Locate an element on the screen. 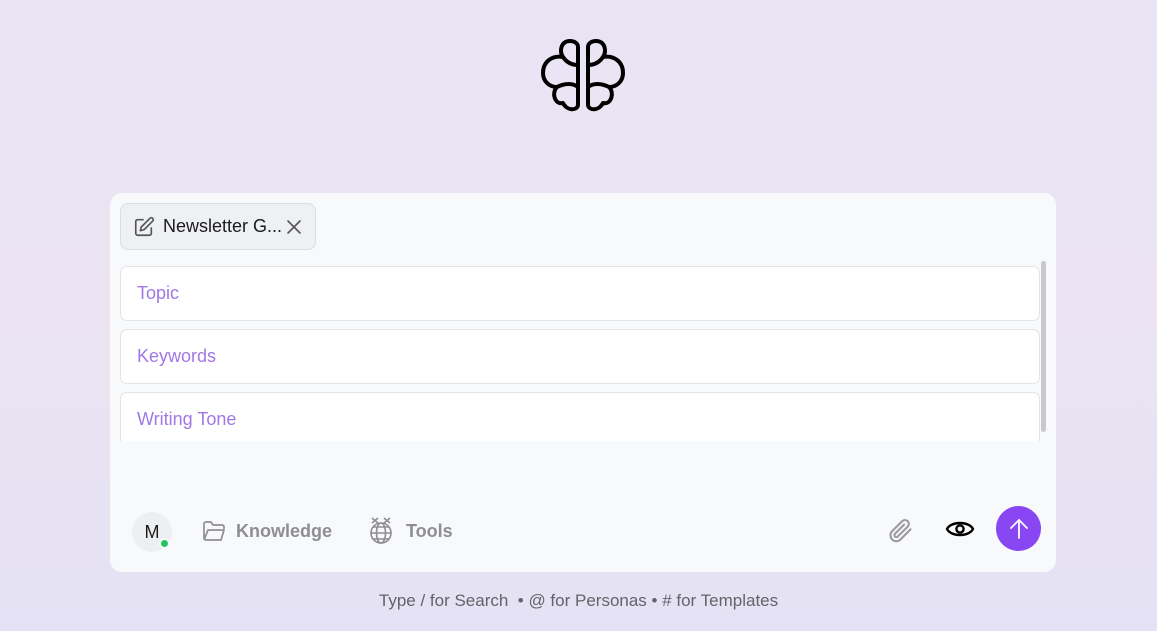 This screenshot has width=1157, height=631. knowledge-button: Knowledge is located at coordinates (267, 531).